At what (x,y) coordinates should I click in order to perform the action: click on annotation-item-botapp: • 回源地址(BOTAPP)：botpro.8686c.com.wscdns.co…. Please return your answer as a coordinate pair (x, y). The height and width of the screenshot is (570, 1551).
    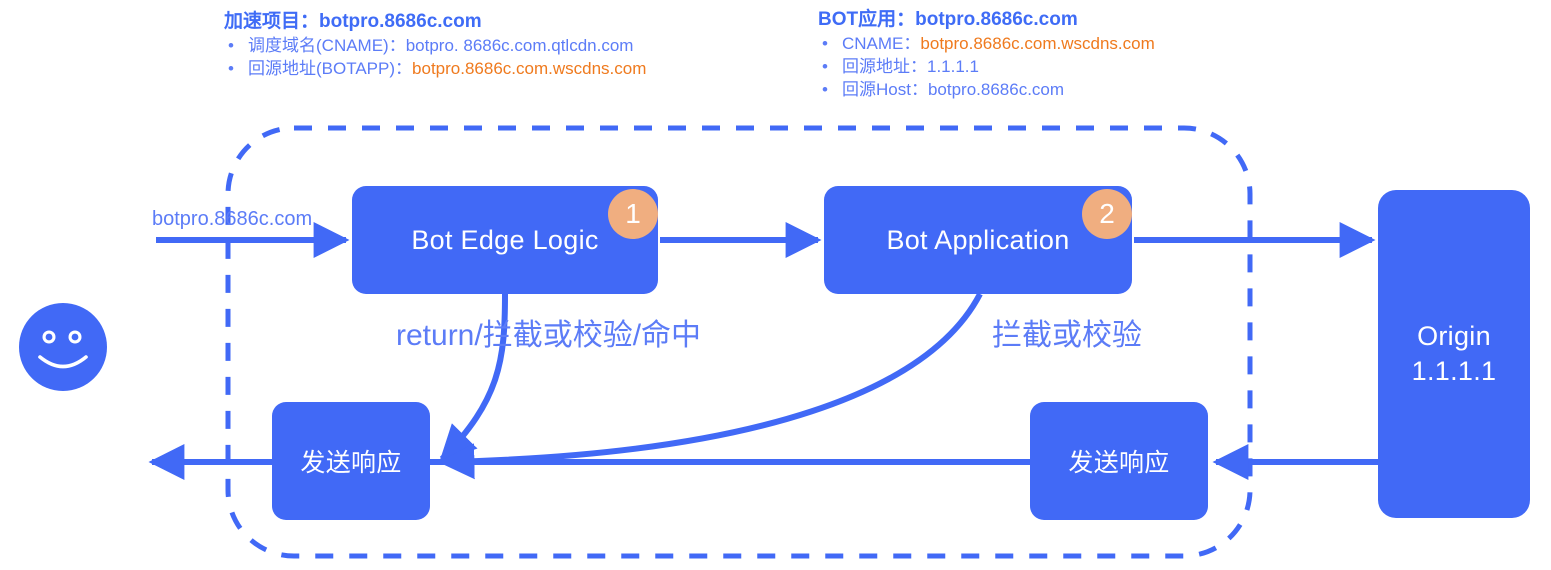
    Looking at the image, I should click on (435, 68).